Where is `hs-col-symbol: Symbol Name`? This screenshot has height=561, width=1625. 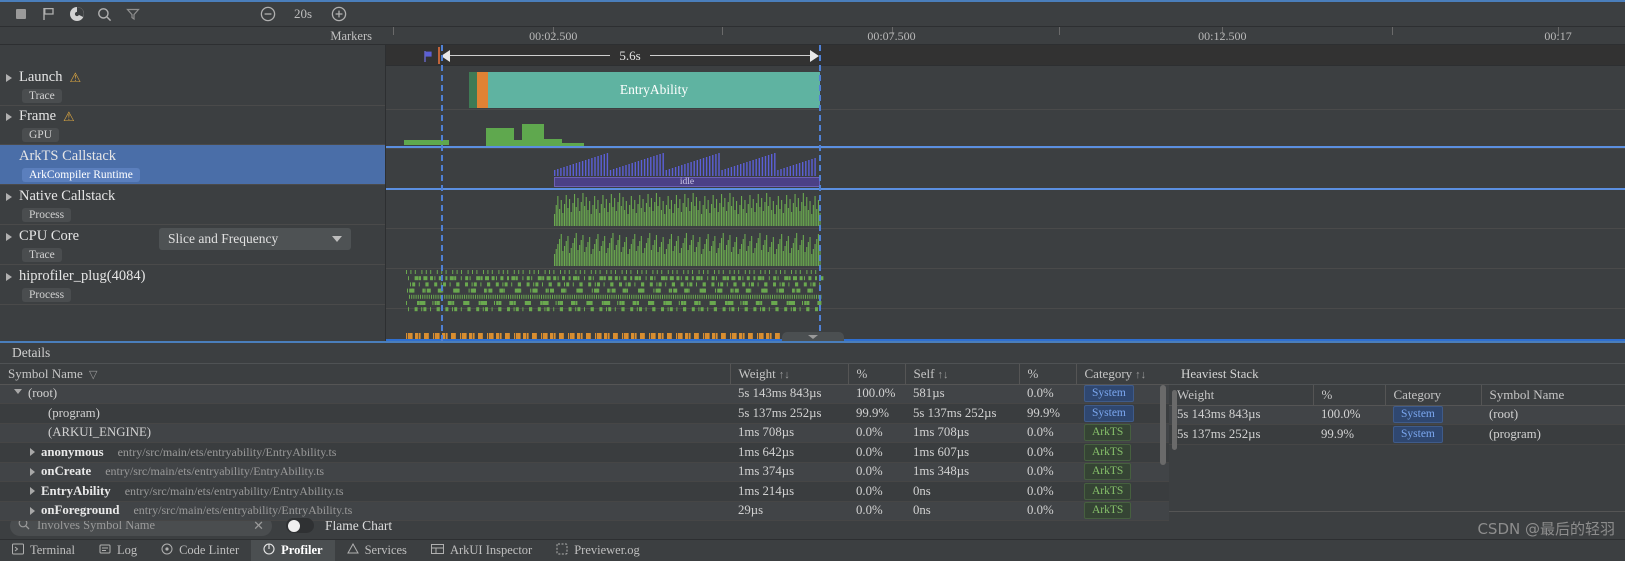 hs-col-symbol: Symbol Name is located at coordinates (1553, 395).